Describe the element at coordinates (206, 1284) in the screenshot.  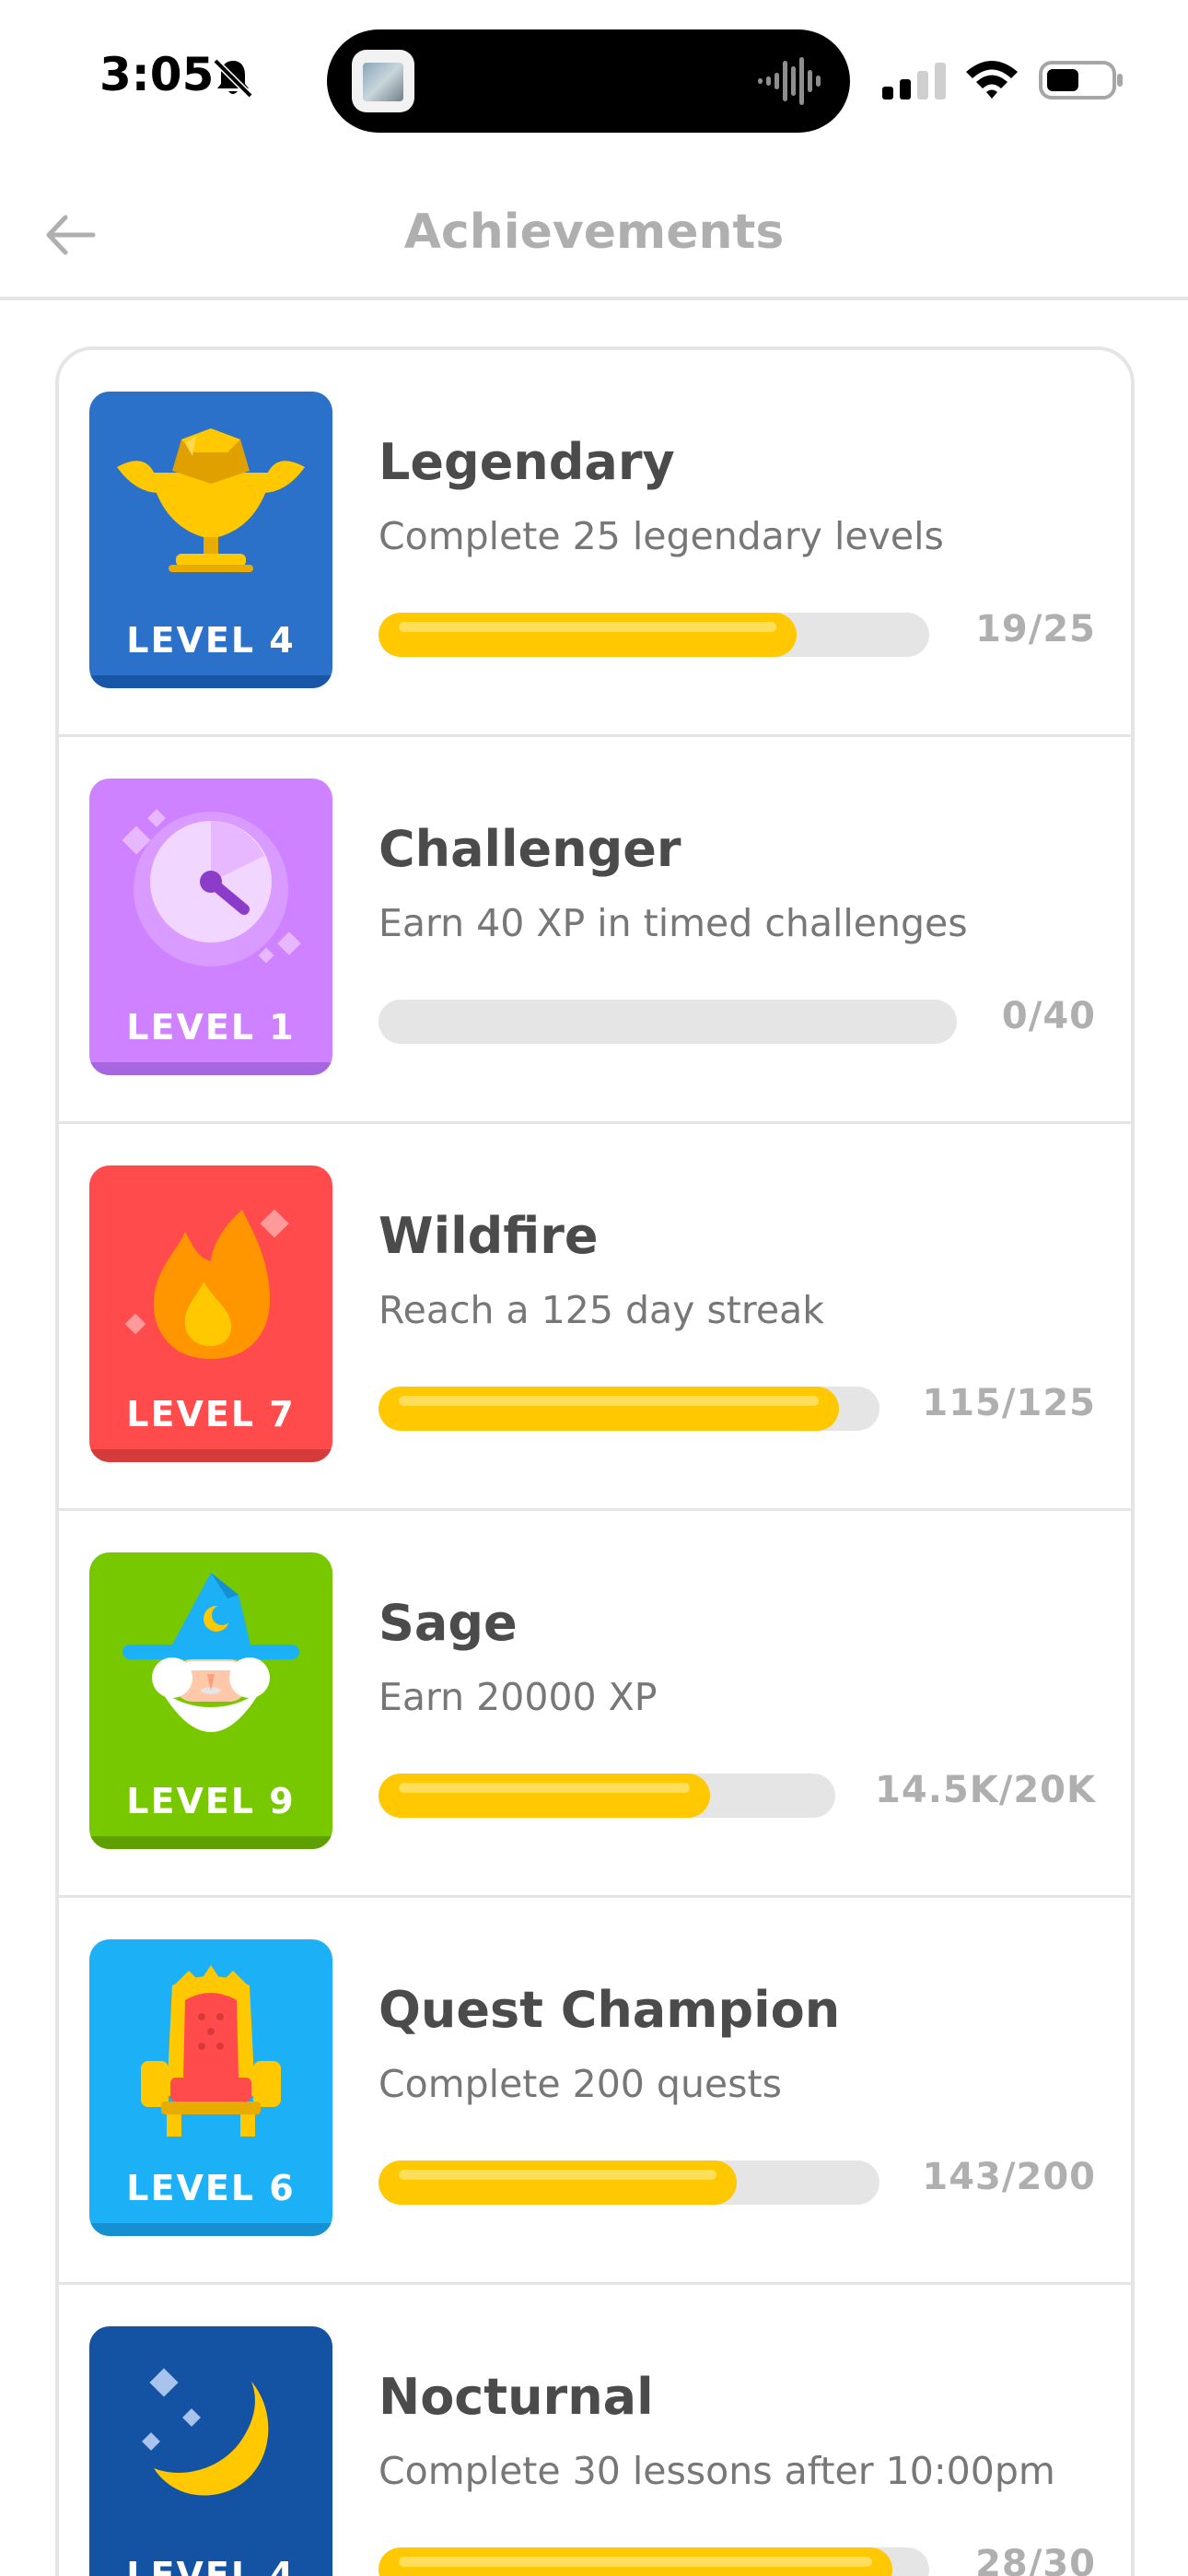
I see `flame-icon` at that location.